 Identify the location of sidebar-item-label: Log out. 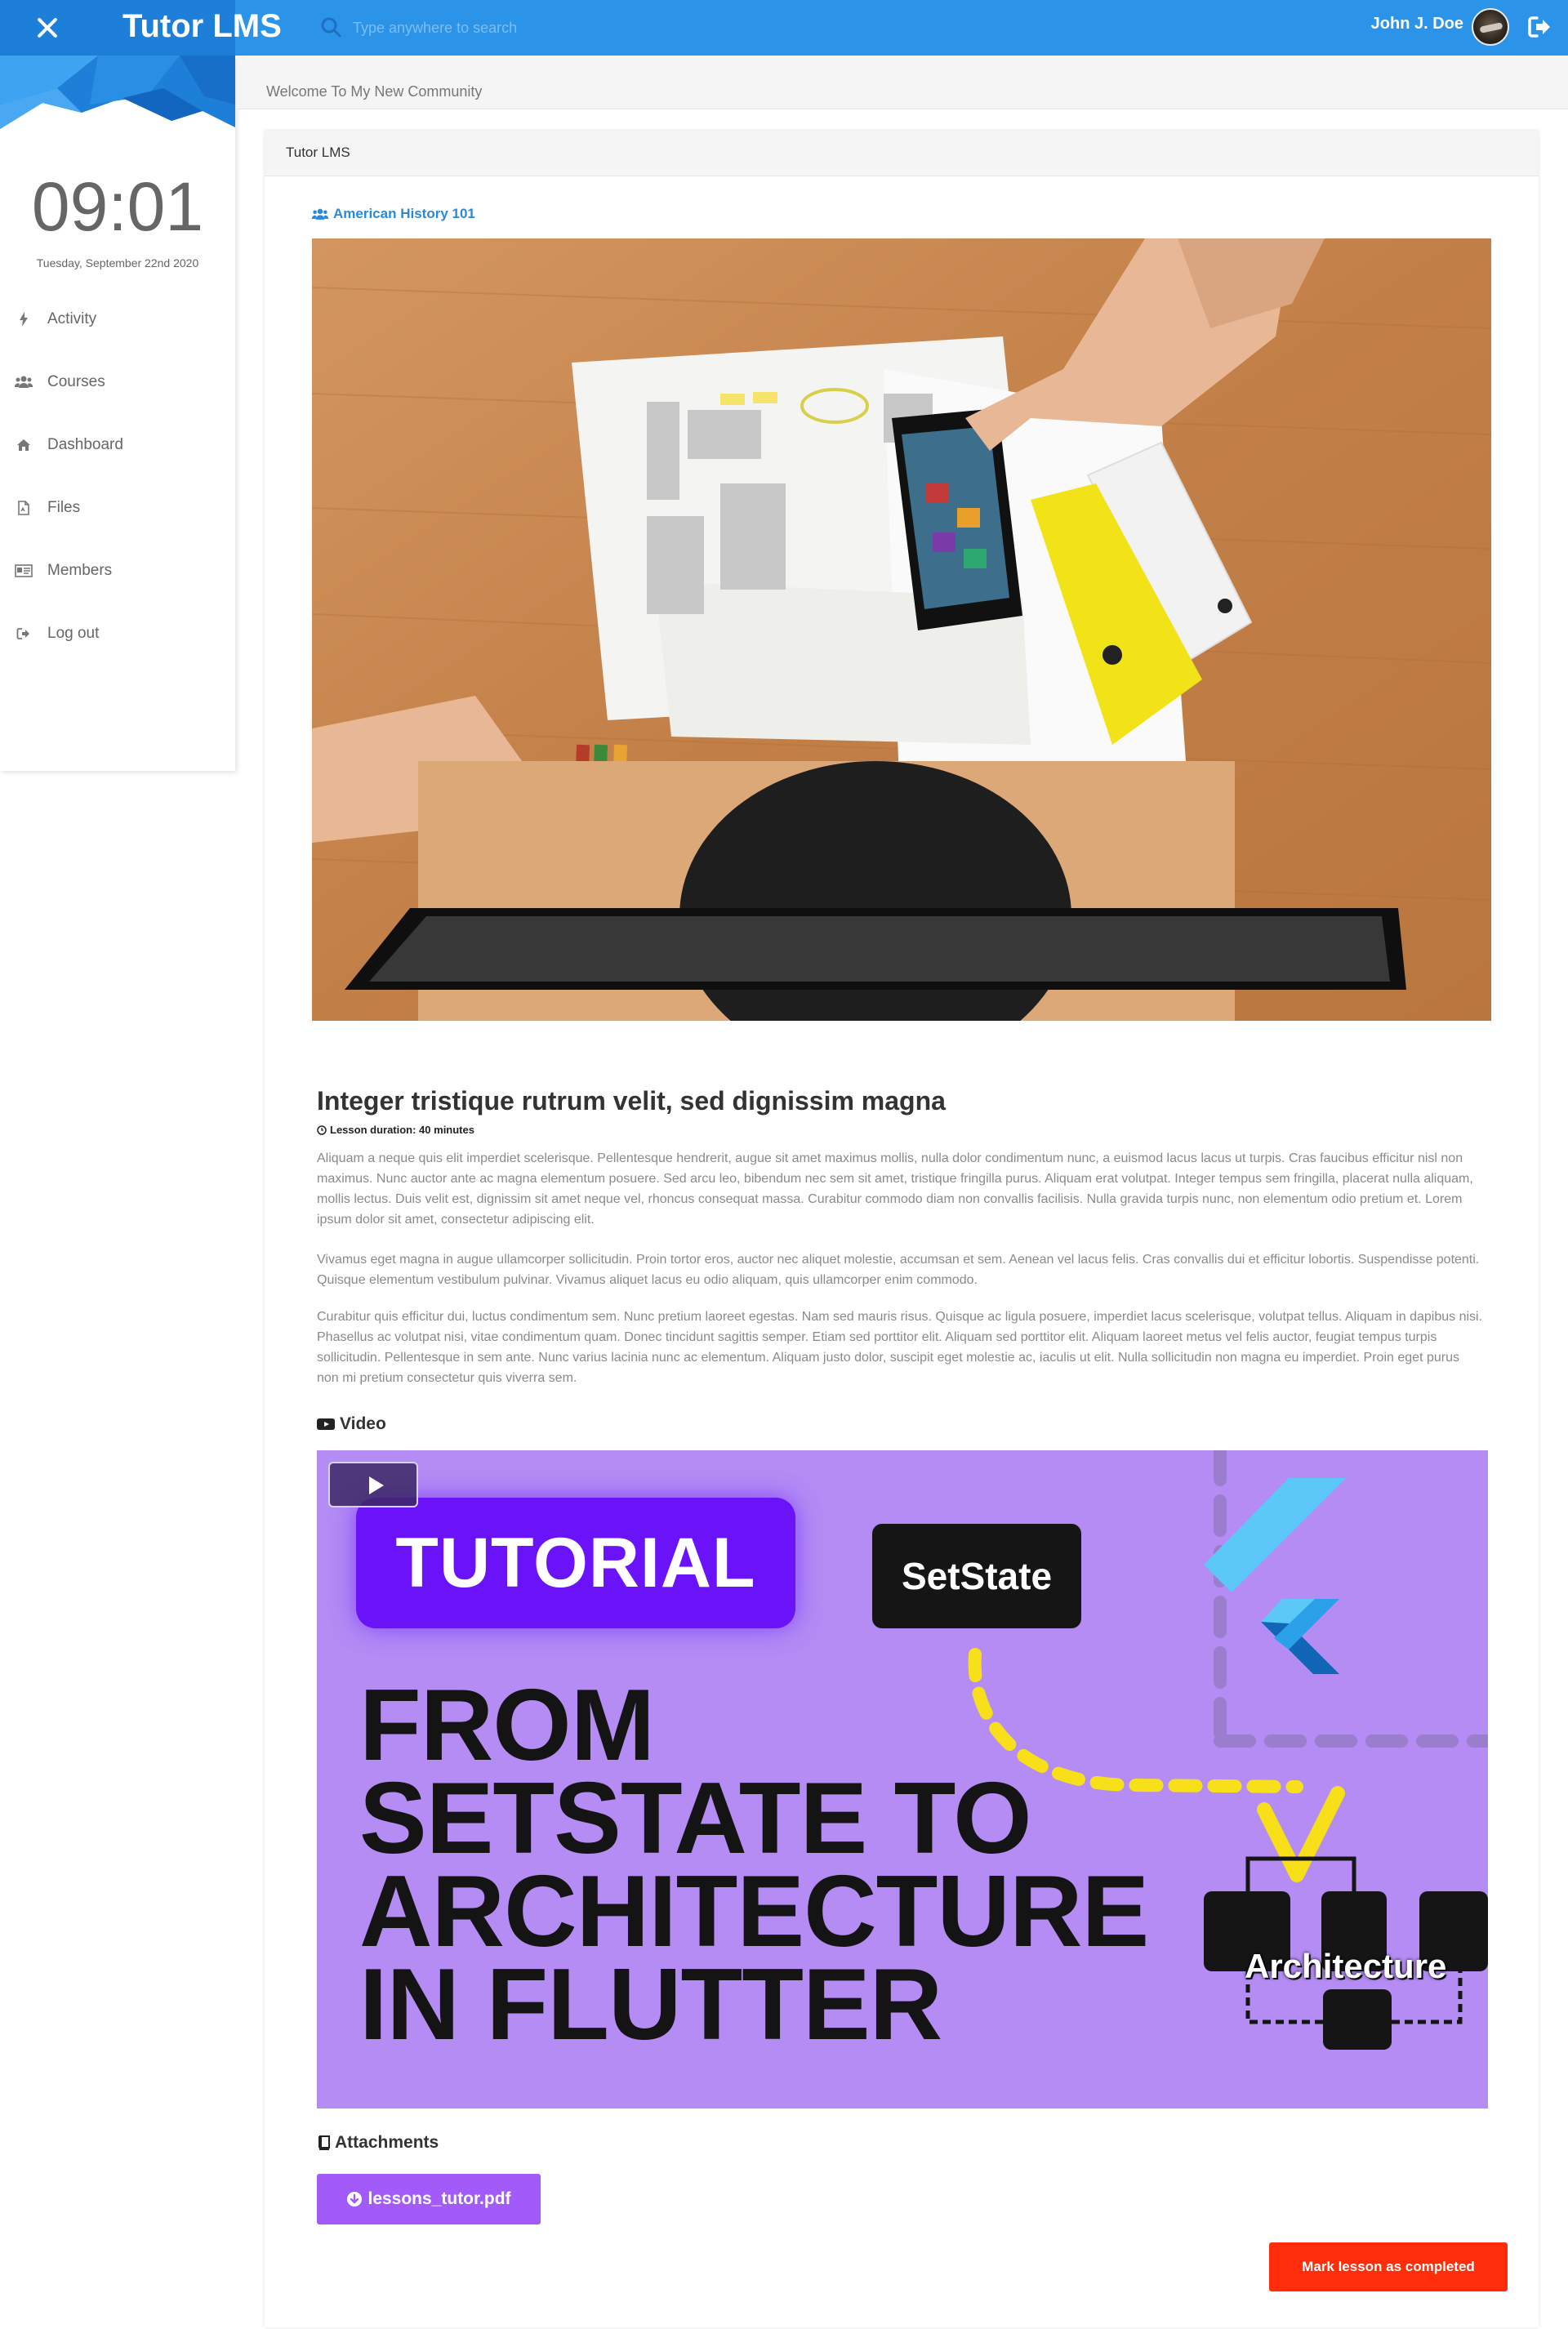
(73, 633).